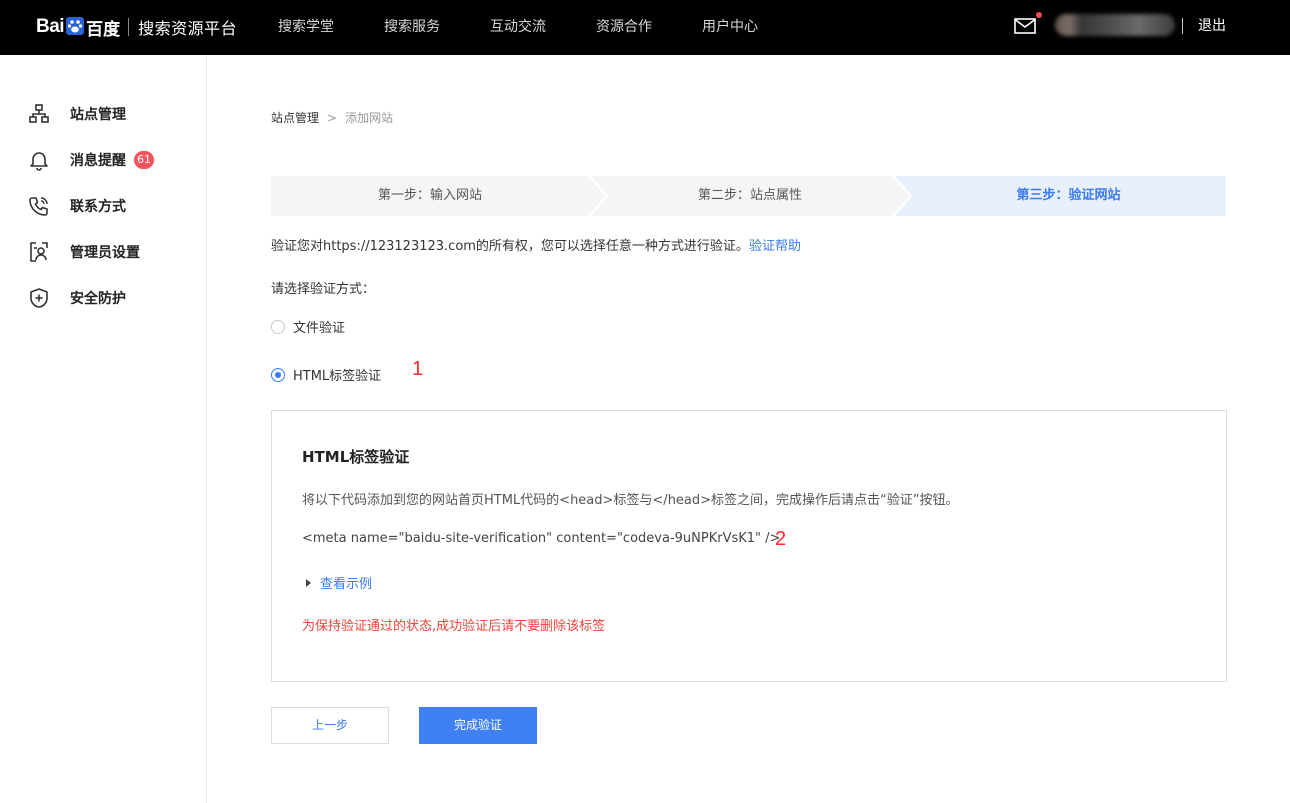 The image size is (1290, 803). I want to click on annotation-1: 1, so click(418, 369).